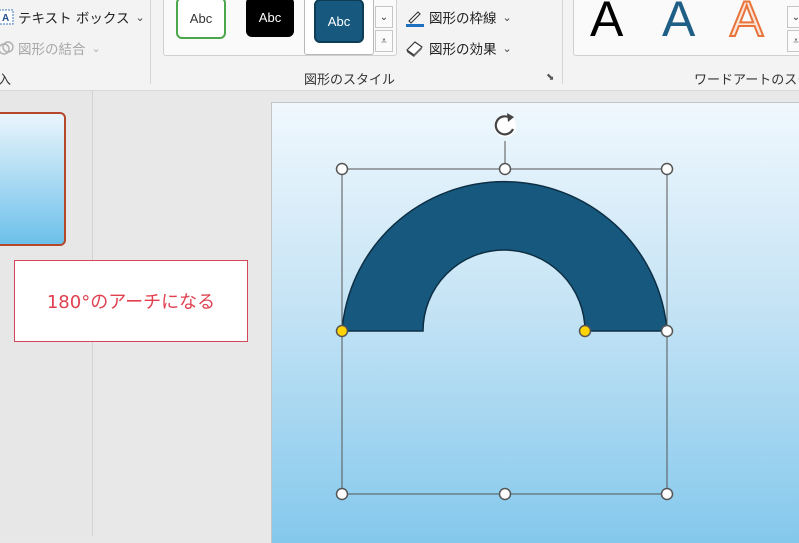 This screenshot has width=799, height=543. Describe the element at coordinates (504, 256) in the screenshot. I see `arch-shape` at that location.